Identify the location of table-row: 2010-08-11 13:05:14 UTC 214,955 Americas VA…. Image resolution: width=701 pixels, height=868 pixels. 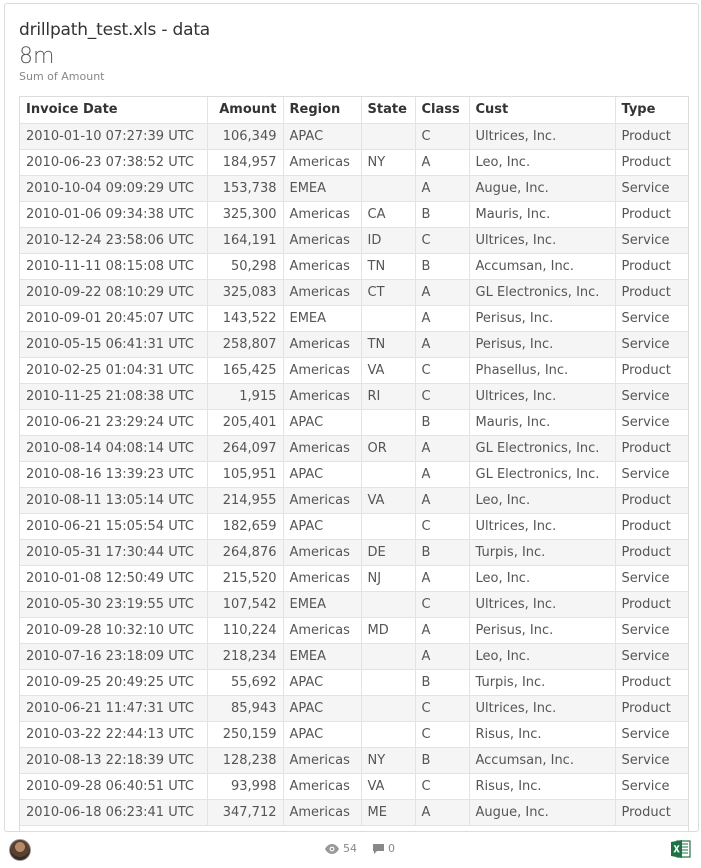
(354, 500).